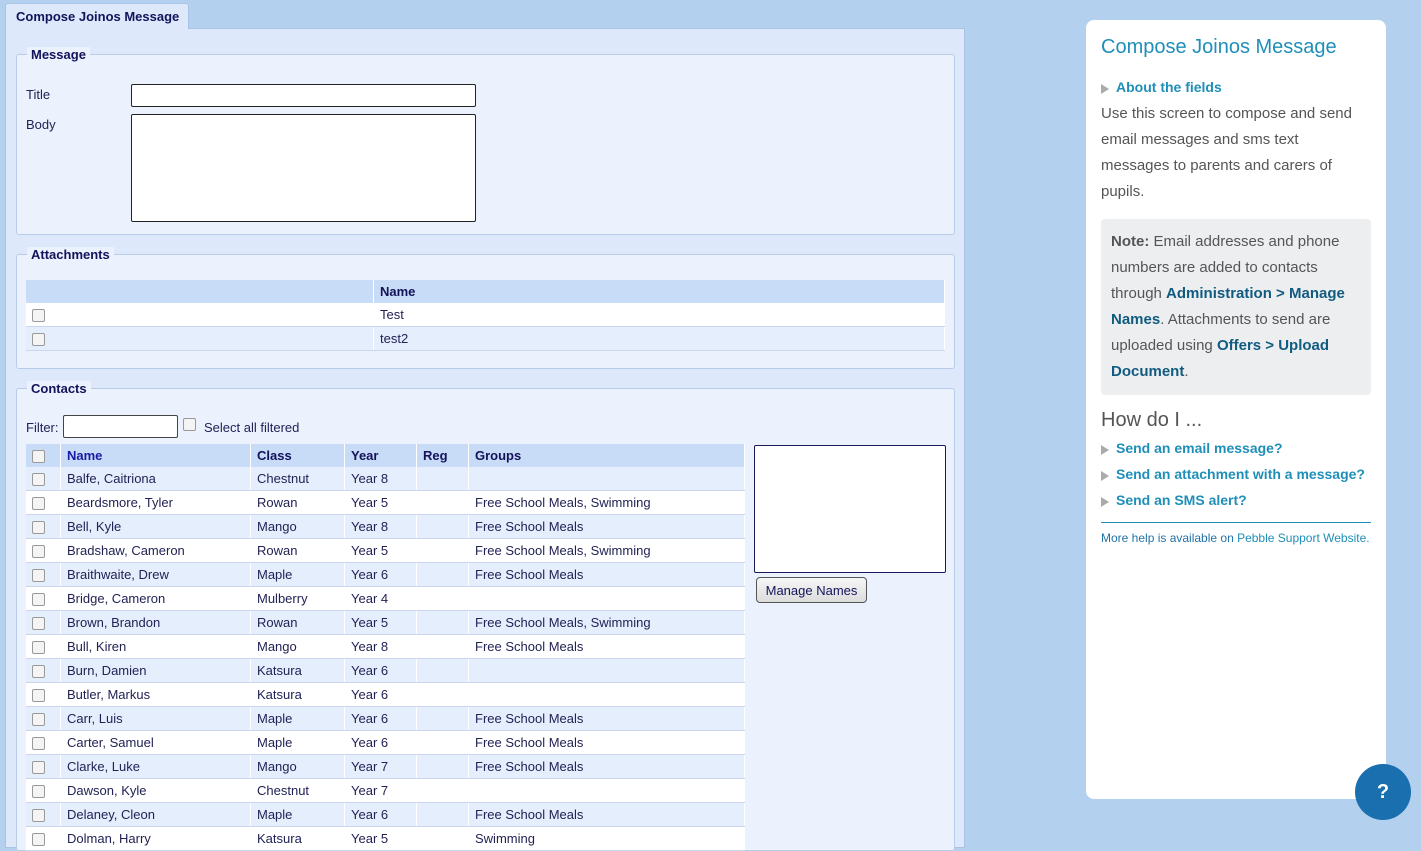  I want to click on title-input, so click(303, 95).